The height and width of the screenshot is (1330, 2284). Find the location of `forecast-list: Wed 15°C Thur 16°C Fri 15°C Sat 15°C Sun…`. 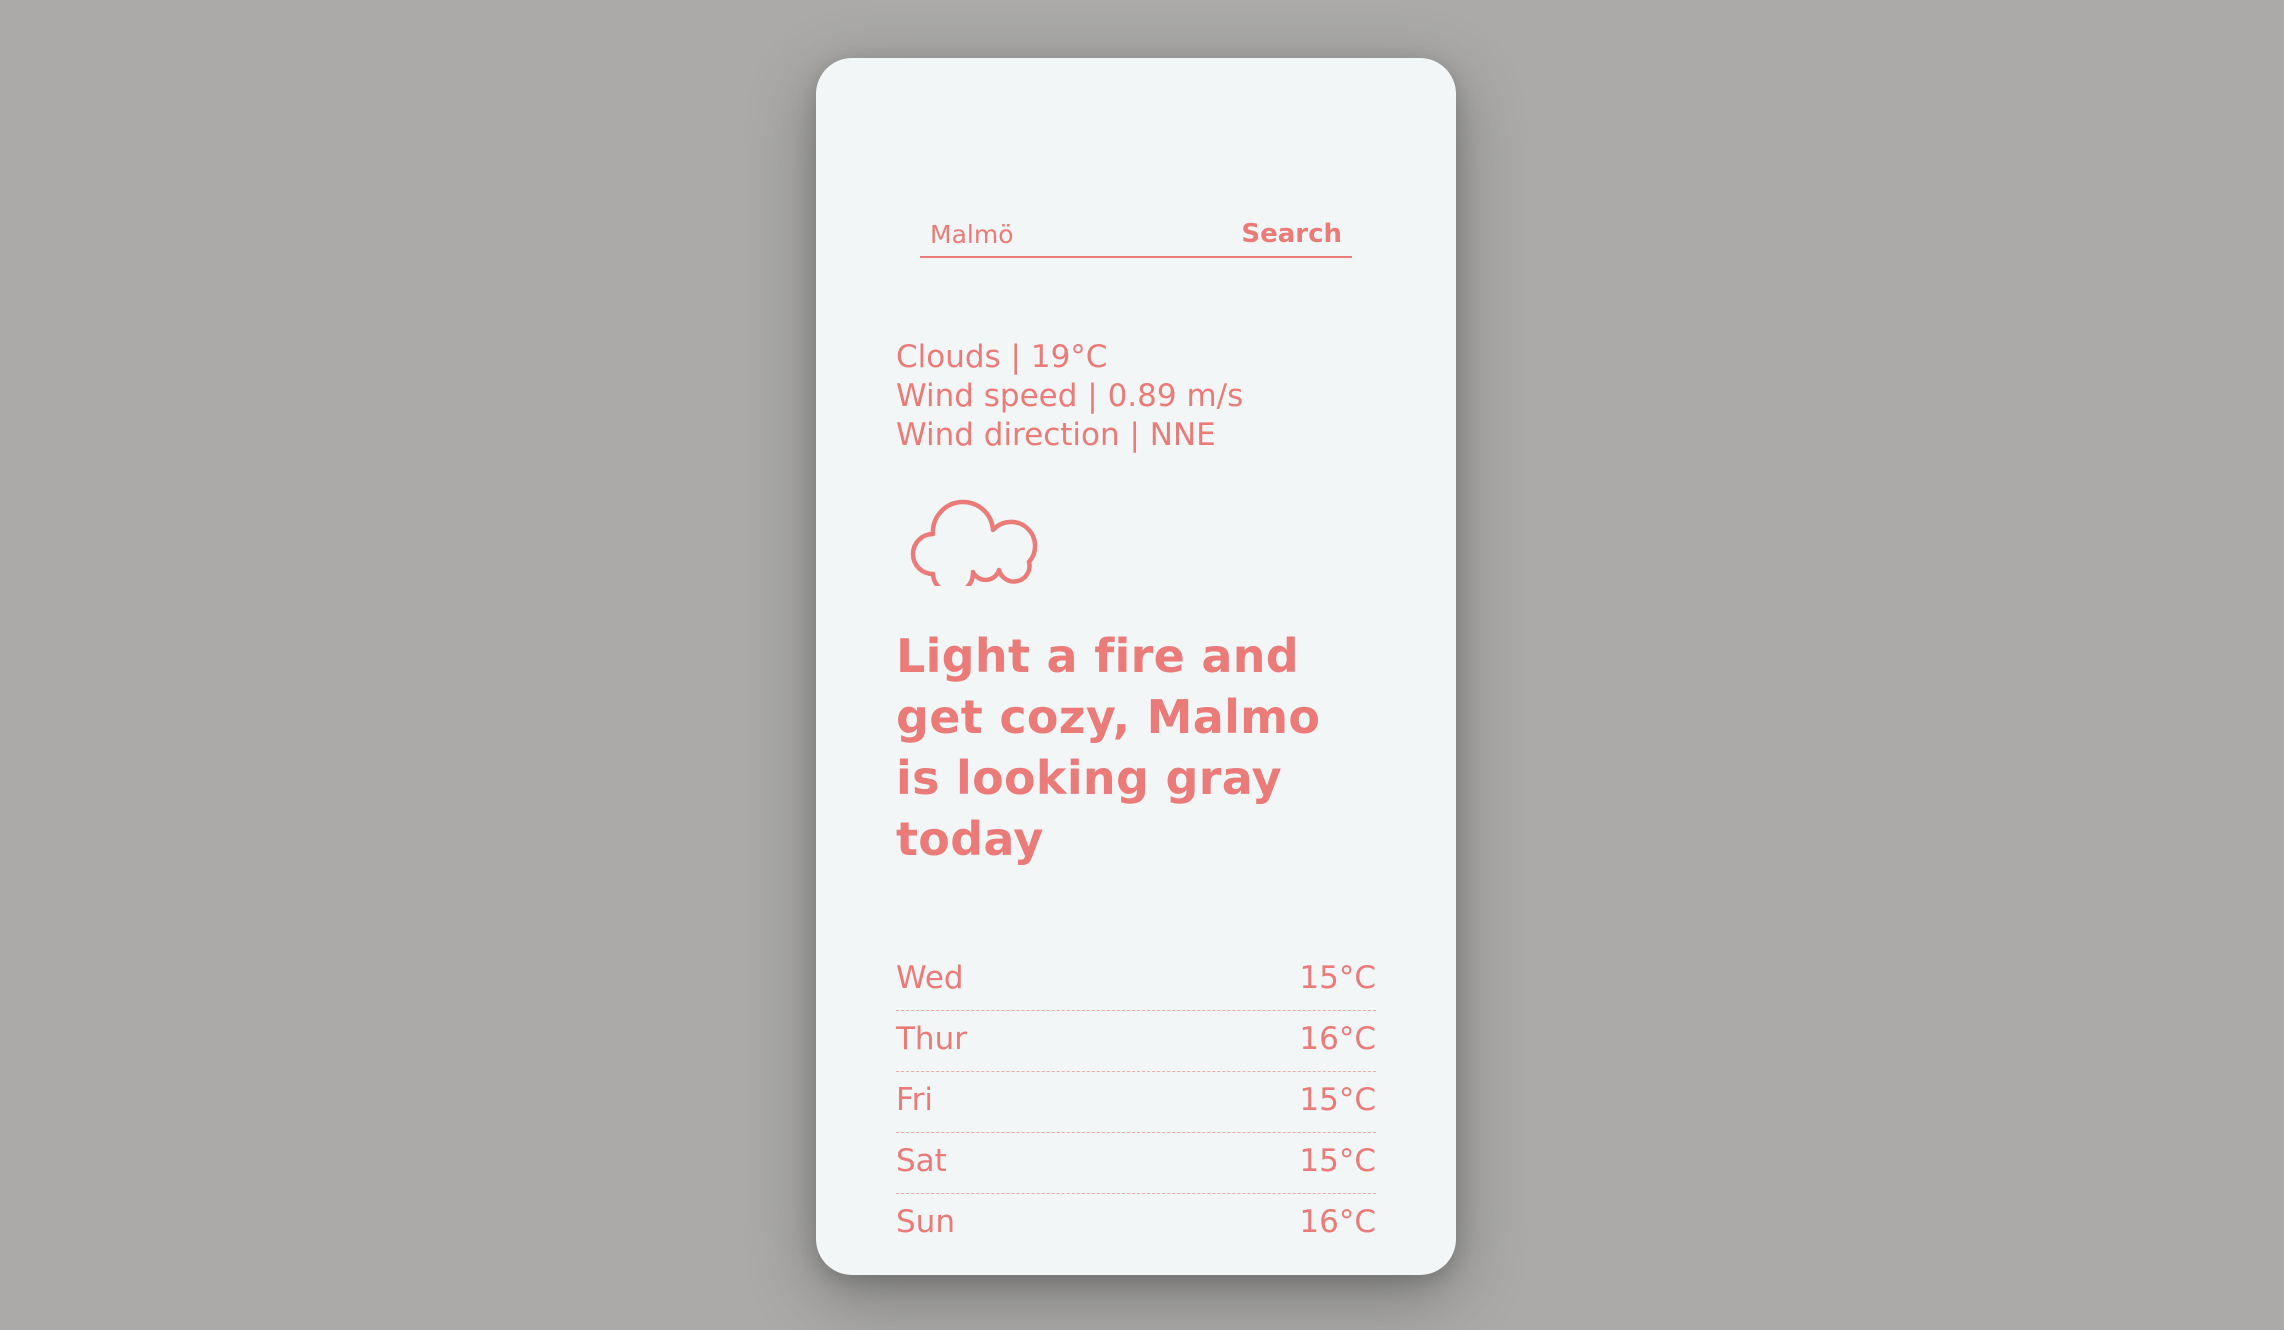

forecast-list: Wed 15°C Thur 16°C Fri 15°C Sat 15°C Sun… is located at coordinates (1136, 1102).